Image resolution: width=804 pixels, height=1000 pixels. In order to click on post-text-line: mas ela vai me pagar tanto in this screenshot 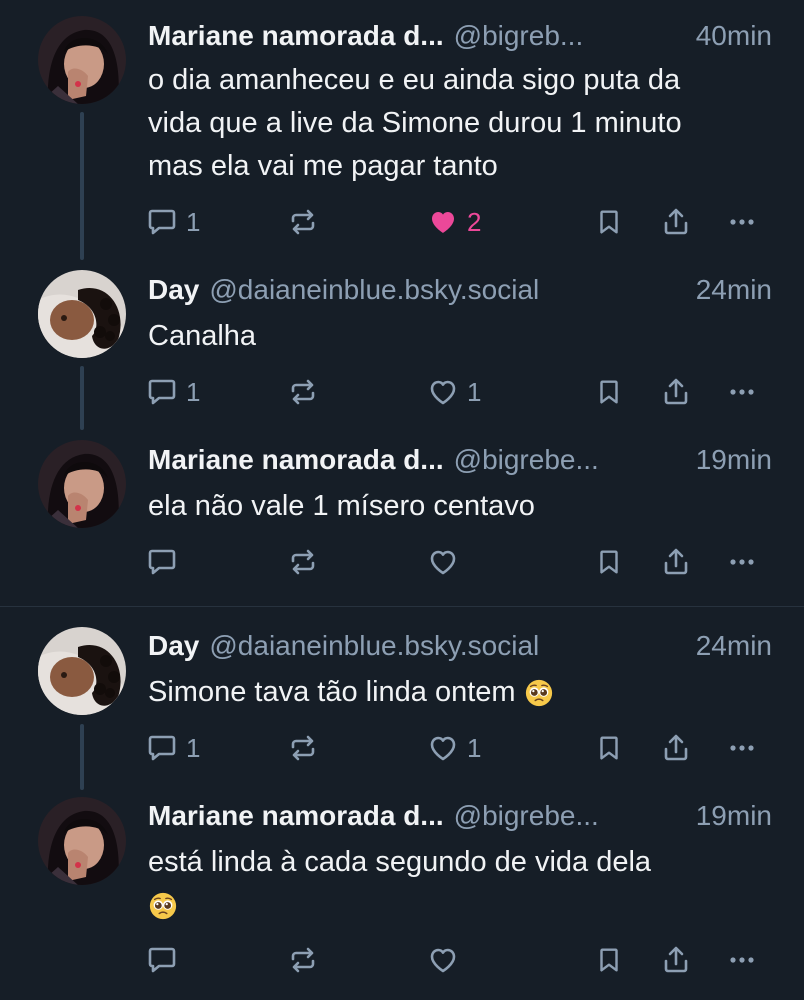, I will do `click(323, 166)`.